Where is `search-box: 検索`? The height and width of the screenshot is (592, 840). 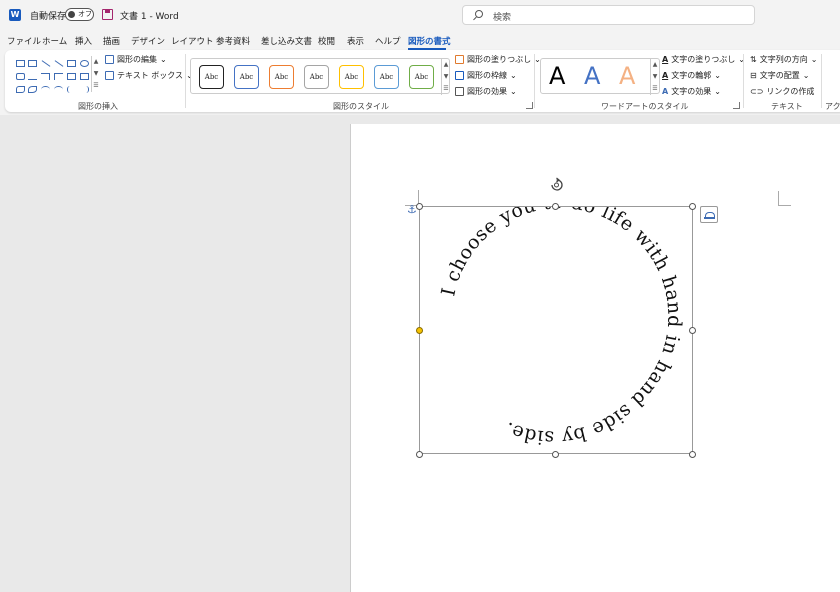 search-box: 検索 is located at coordinates (608, 15).